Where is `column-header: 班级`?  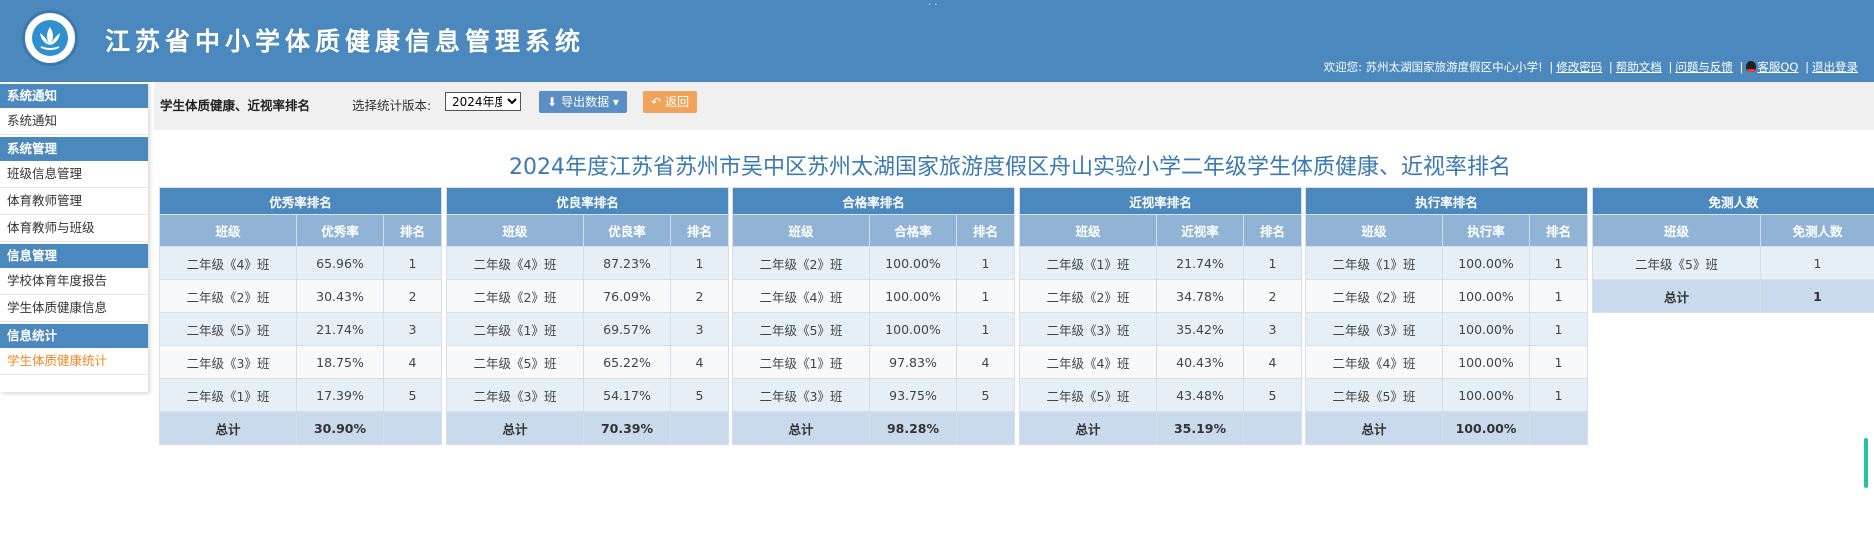 column-header: 班级 is located at coordinates (515, 230).